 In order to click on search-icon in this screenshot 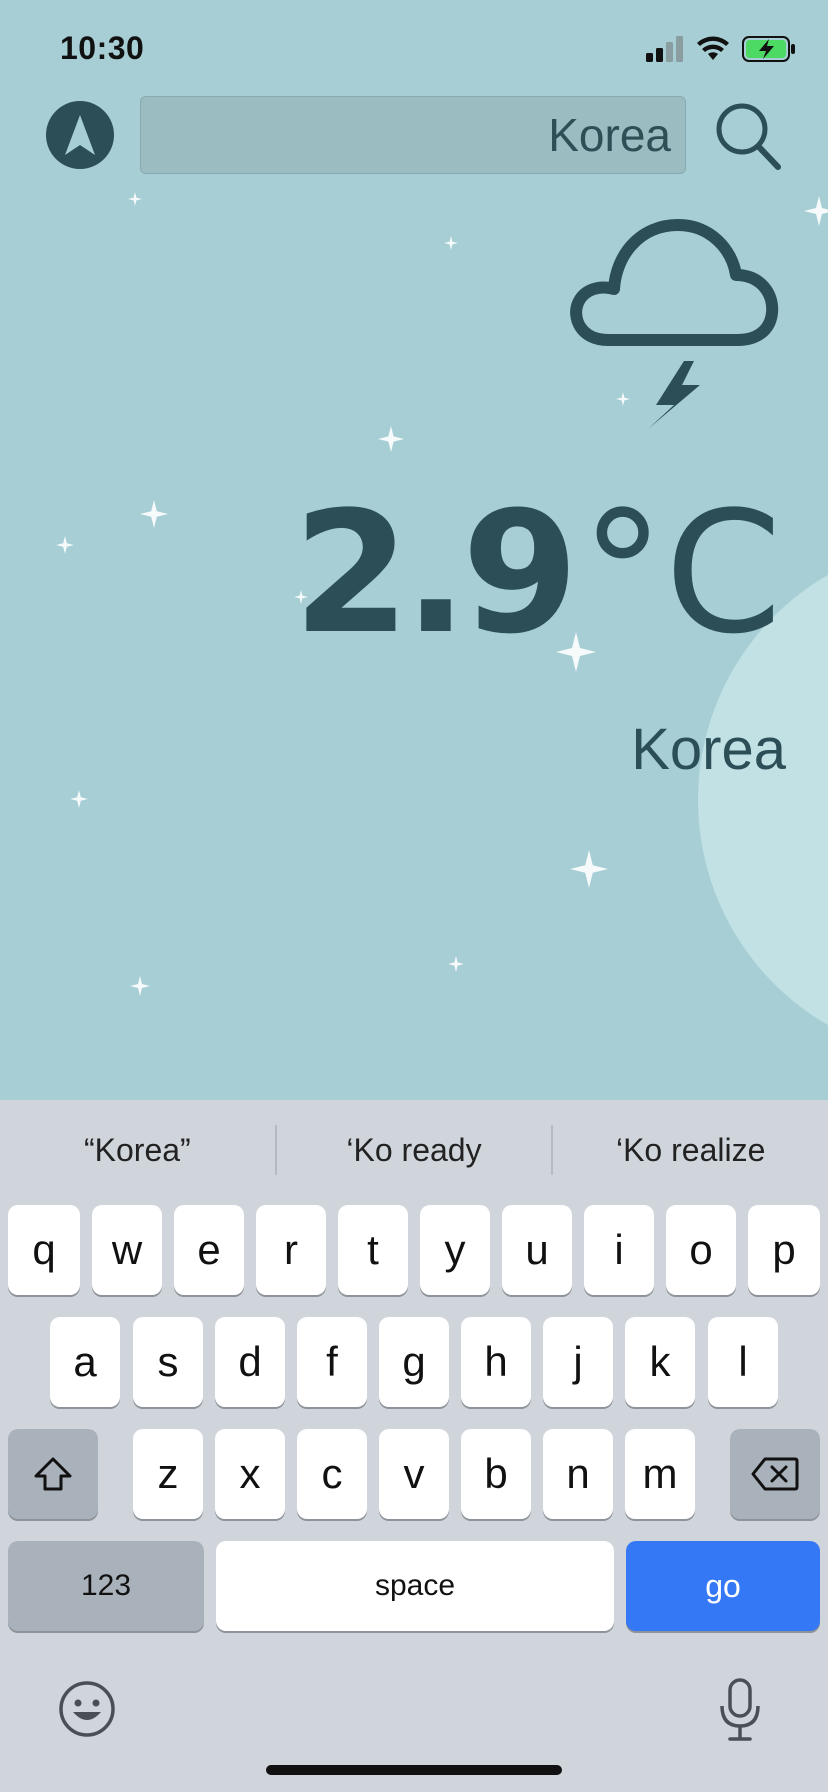, I will do `click(748, 136)`.